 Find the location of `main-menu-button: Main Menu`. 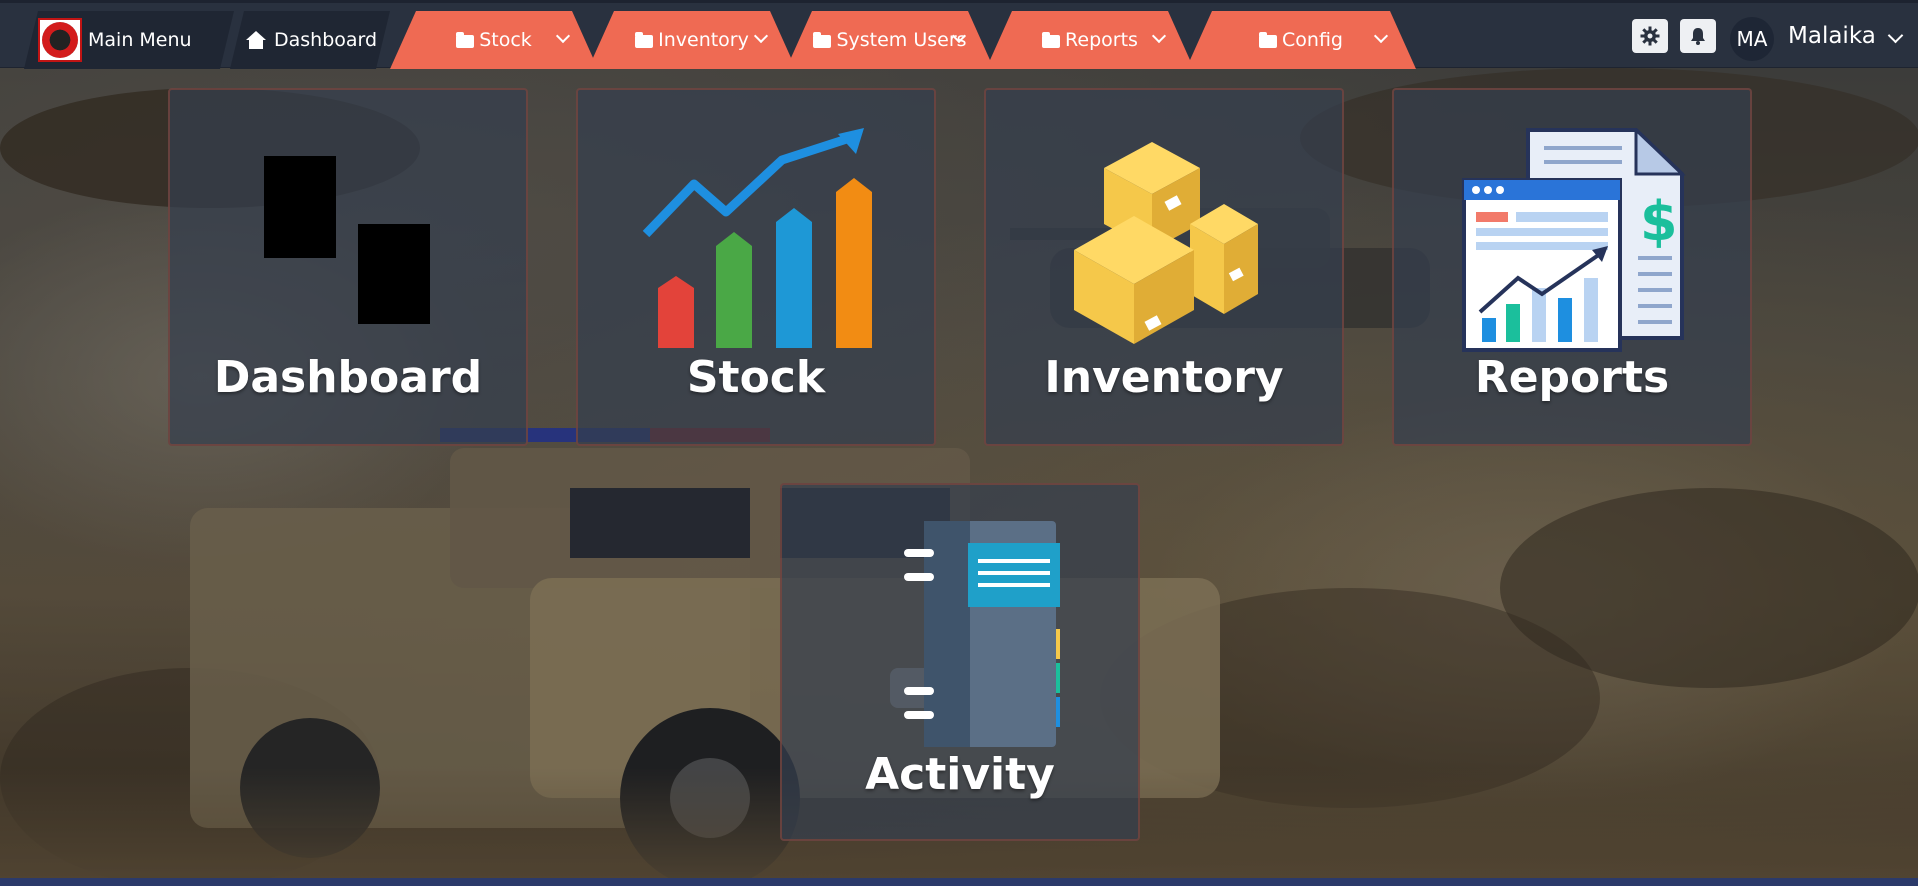

main-menu-button: Main Menu is located at coordinates (129, 40).